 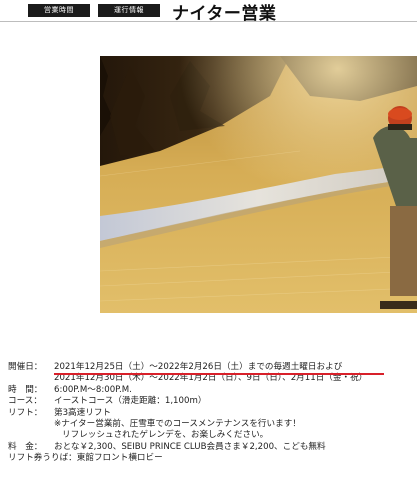 I want to click on dates-value: 2021年12月25日（土）～2022年2月26日（土）までの毎週土曜日および, so click(x=219, y=368).